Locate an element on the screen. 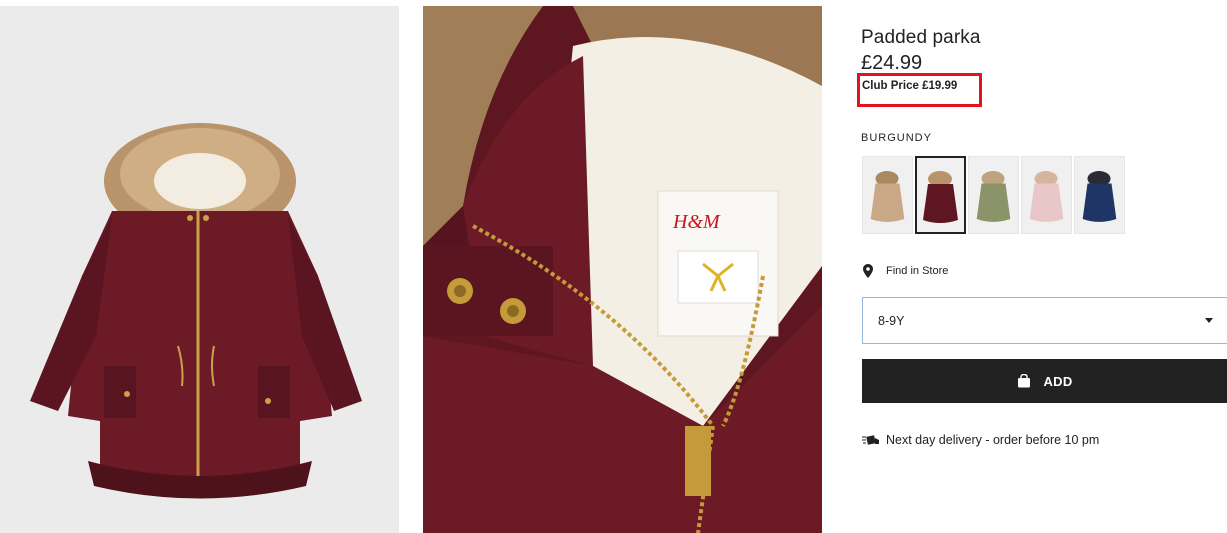 The width and height of the screenshot is (1227, 533). size-dropdown: 8-9Y is located at coordinates (1044, 320).